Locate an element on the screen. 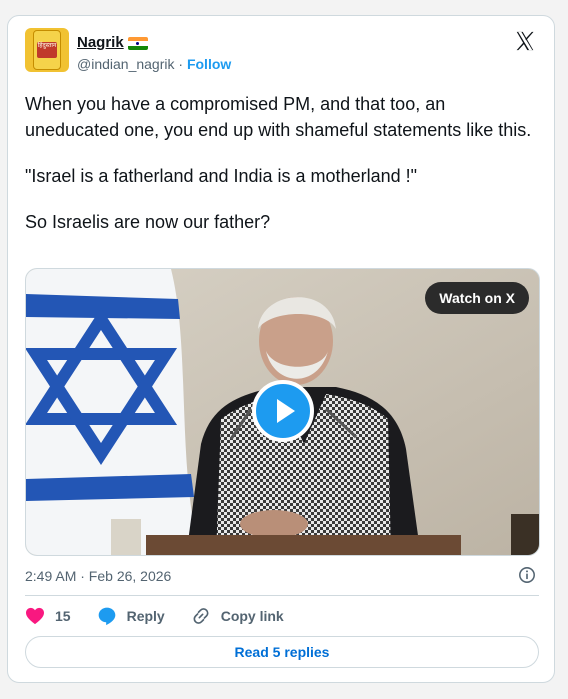 This screenshot has height=699, width=568. x-logo-icon is located at coordinates (525, 41).